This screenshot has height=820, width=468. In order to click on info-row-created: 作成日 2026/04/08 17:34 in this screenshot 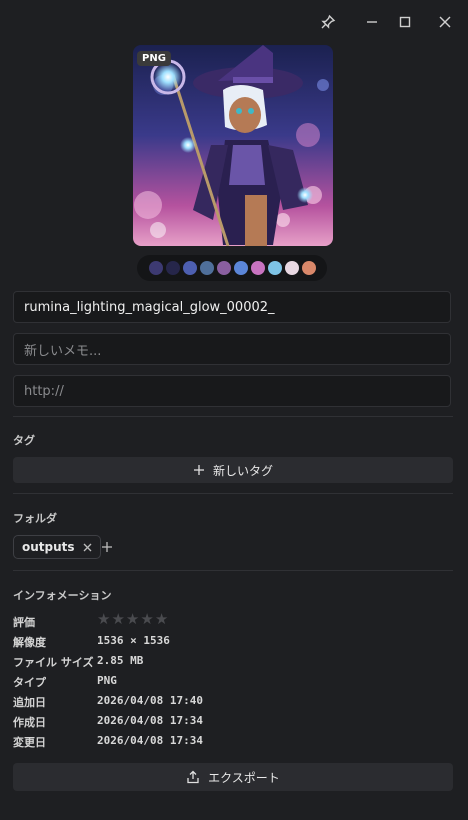, I will do `click(233, 723)`.